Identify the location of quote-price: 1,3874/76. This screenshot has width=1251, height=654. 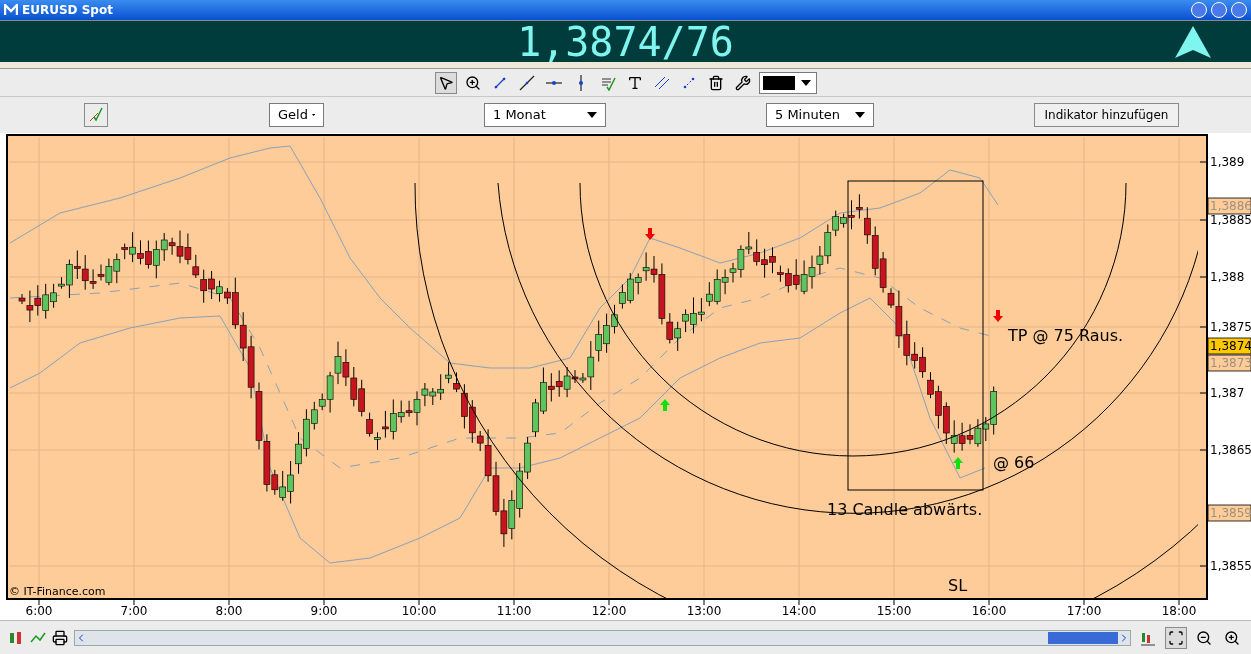
(625, 41).